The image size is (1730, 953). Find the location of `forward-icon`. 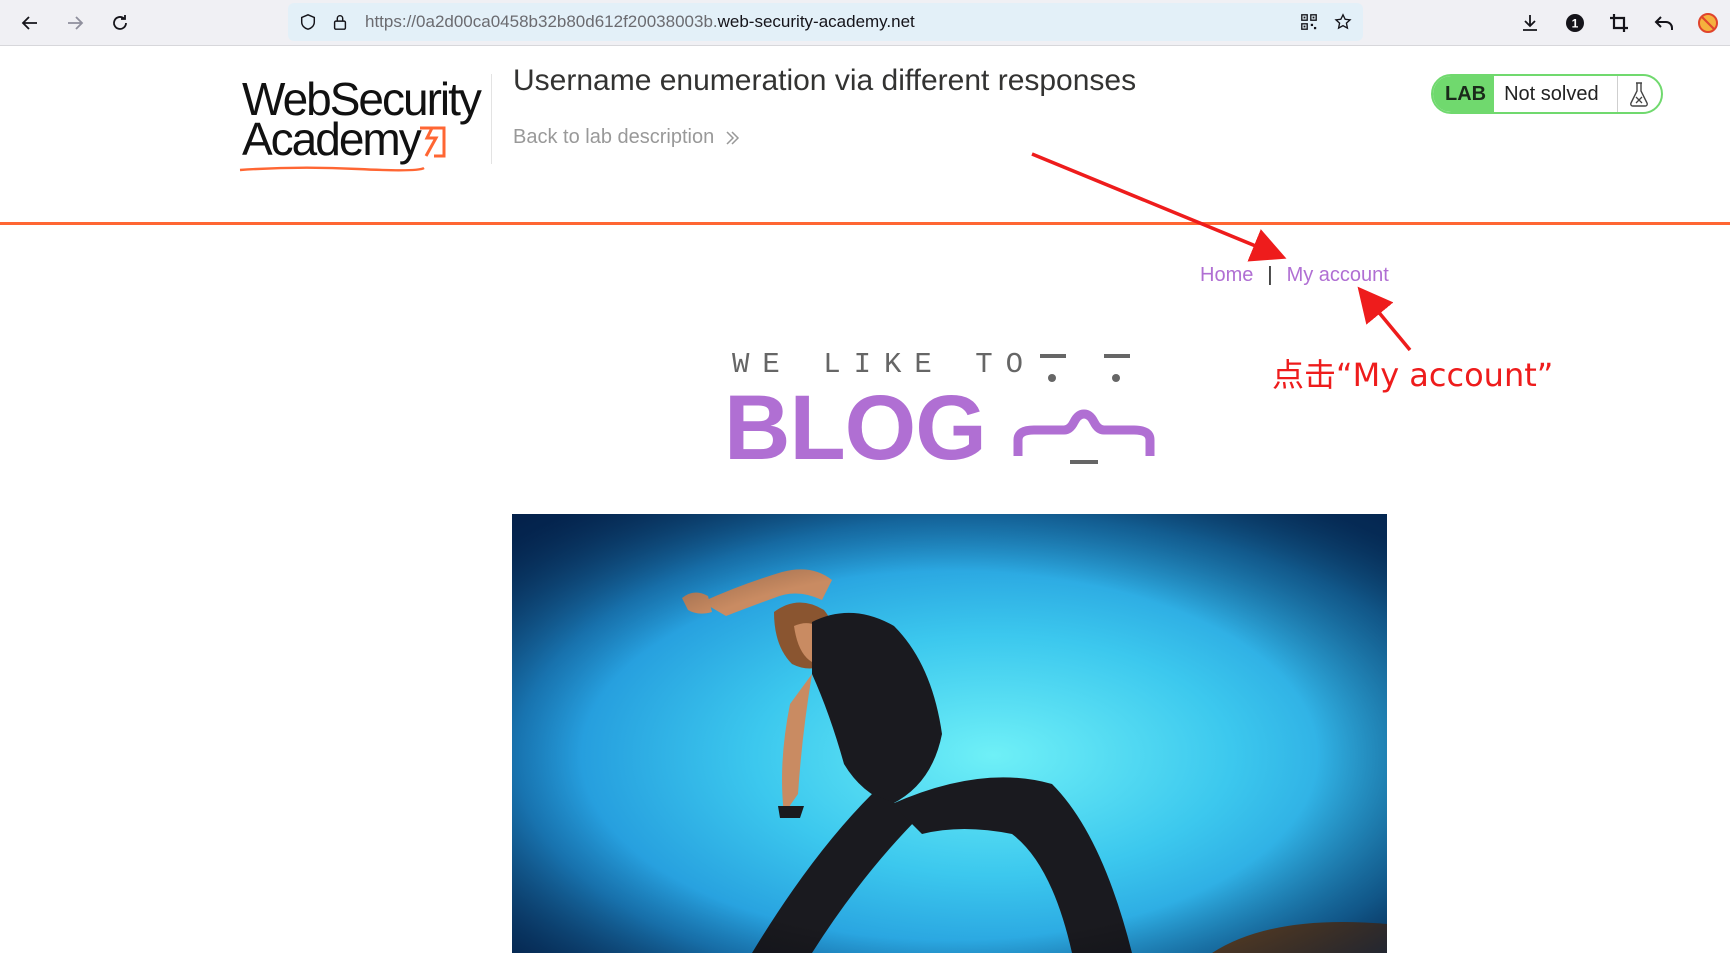

forward-icon is located at coordinates (76, 23).